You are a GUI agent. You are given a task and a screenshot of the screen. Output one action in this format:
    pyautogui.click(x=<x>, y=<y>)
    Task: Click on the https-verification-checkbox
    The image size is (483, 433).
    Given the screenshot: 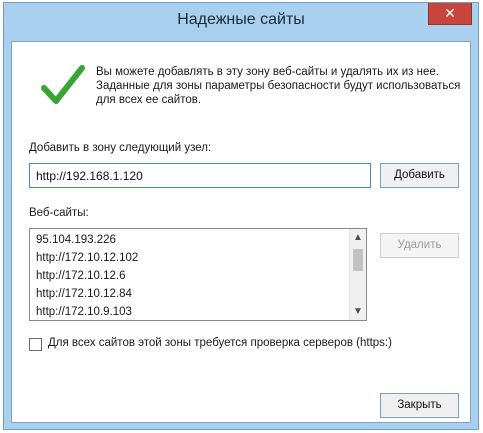 What is the action you would take?
    pyautogui.click(x=35, y=344)
    